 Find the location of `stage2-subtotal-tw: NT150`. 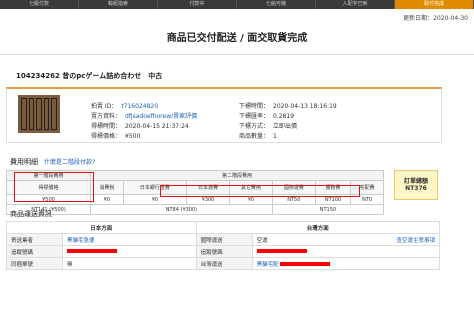

stage2-subtotal-tw: NT150 is located at coordinates (328, 209).